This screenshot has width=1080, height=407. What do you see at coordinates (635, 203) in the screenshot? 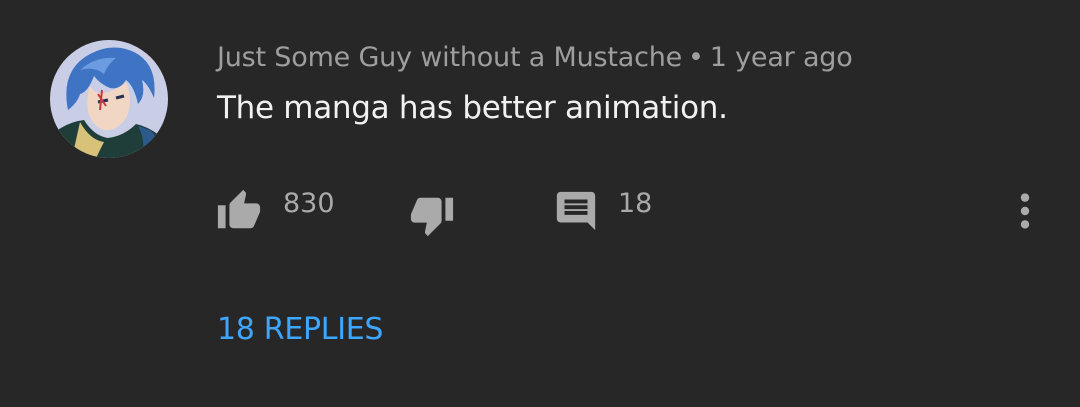
I see `reply-count: 18` at bounding box center [635, 203].